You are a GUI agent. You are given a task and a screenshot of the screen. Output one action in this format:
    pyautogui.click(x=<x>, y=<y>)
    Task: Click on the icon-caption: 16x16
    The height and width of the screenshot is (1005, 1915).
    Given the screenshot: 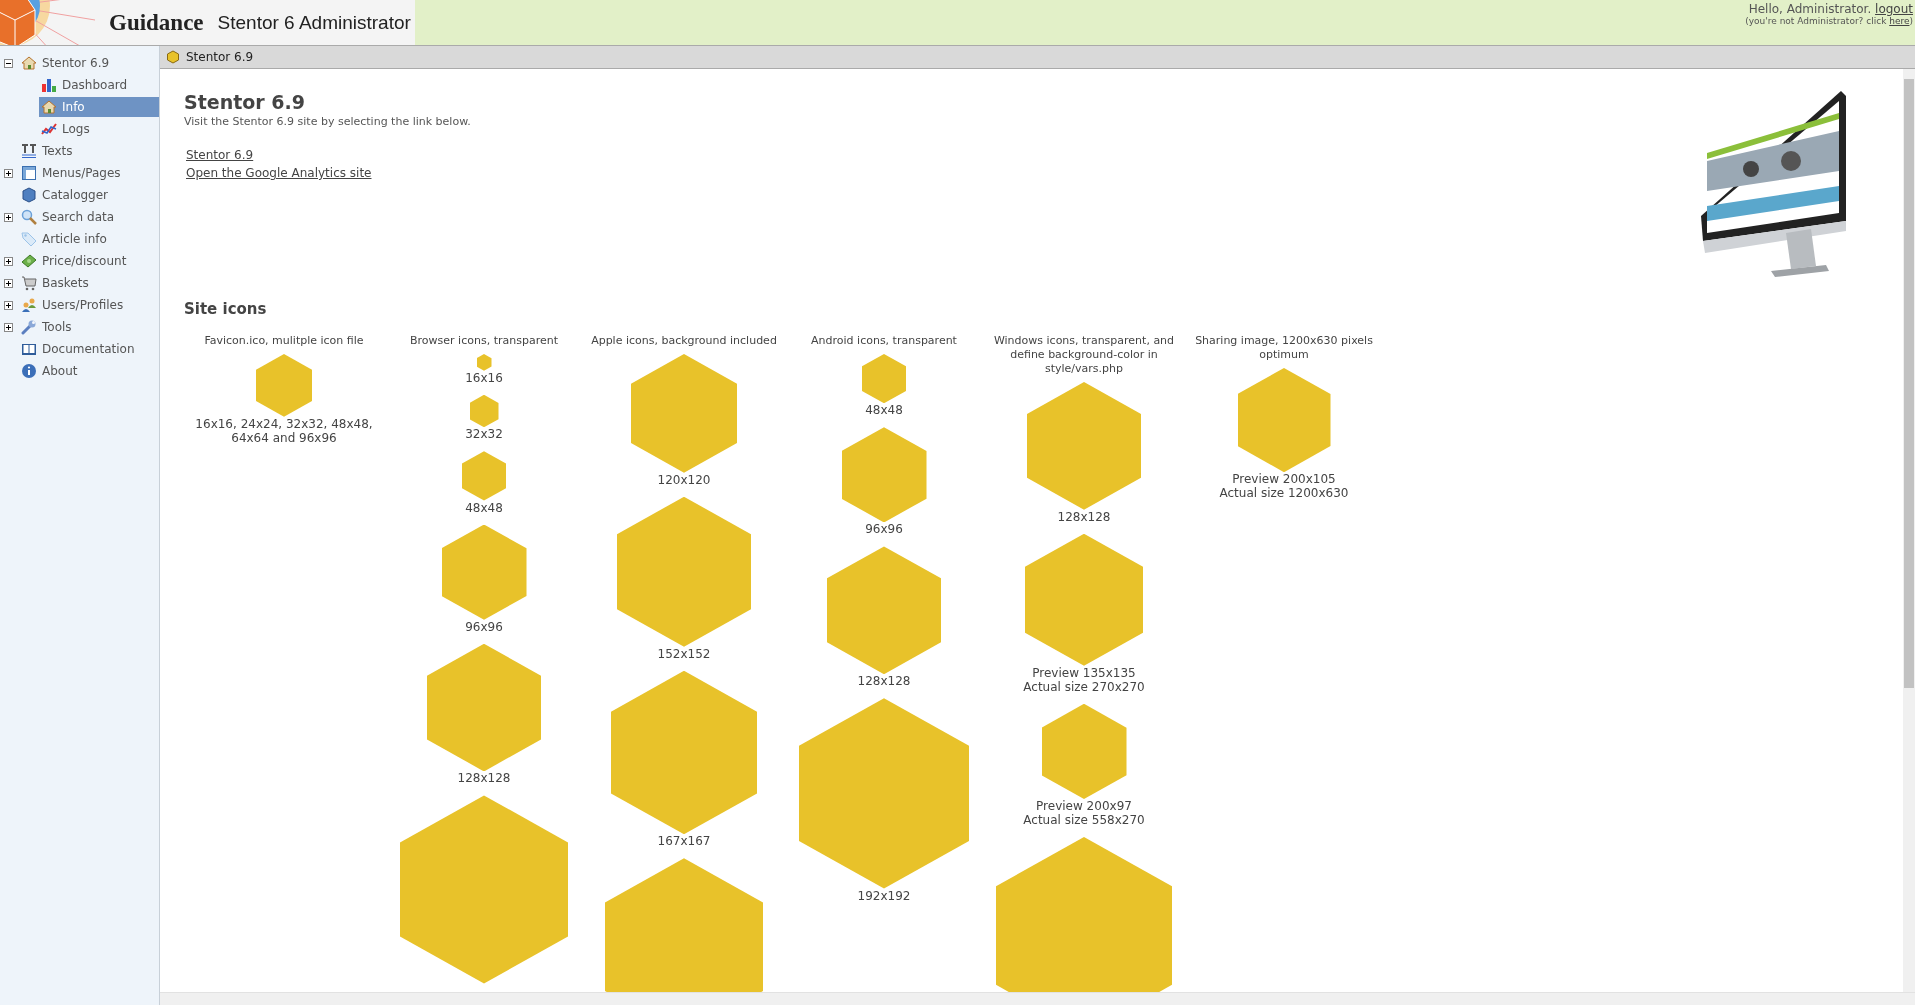 What is the action you would take?
    pyautogui.click(x=484, y=377)
    